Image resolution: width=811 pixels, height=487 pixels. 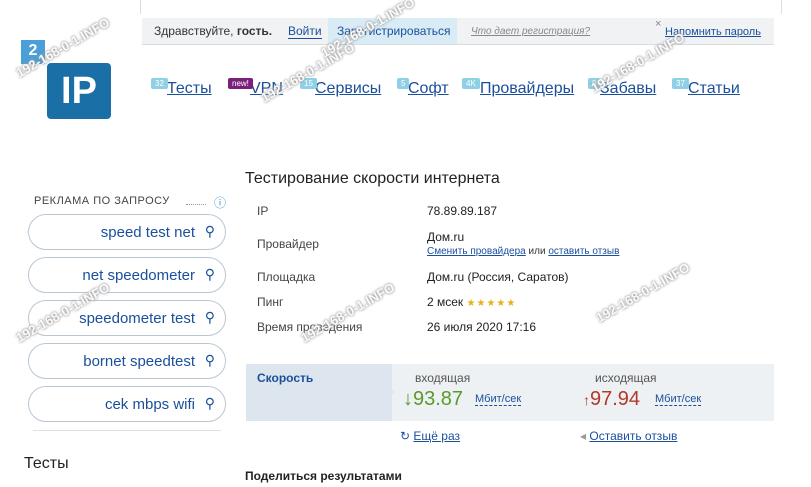 I want to click on ping-label: Пинг, so click(x=270, y=302).